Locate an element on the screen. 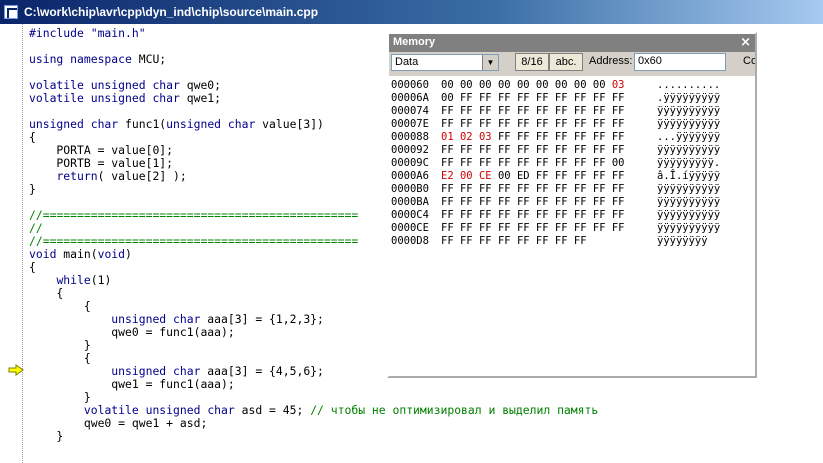  memory-byte: E2 is located at coordinates (447, 176).